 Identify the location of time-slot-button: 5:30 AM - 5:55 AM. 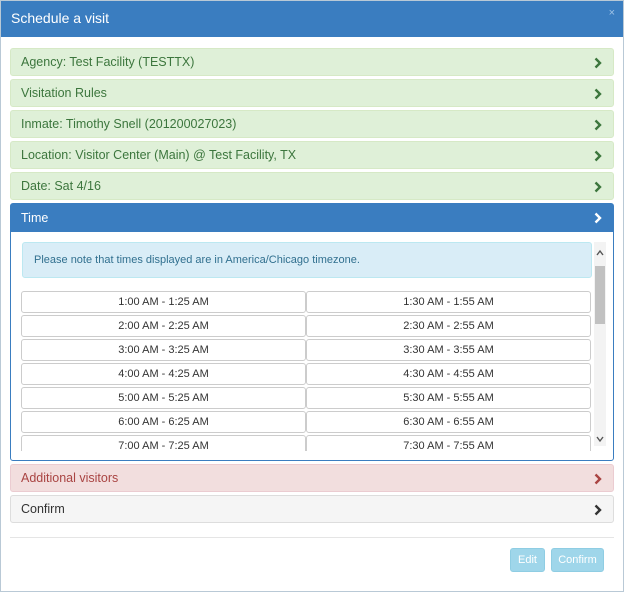
(448, 398).